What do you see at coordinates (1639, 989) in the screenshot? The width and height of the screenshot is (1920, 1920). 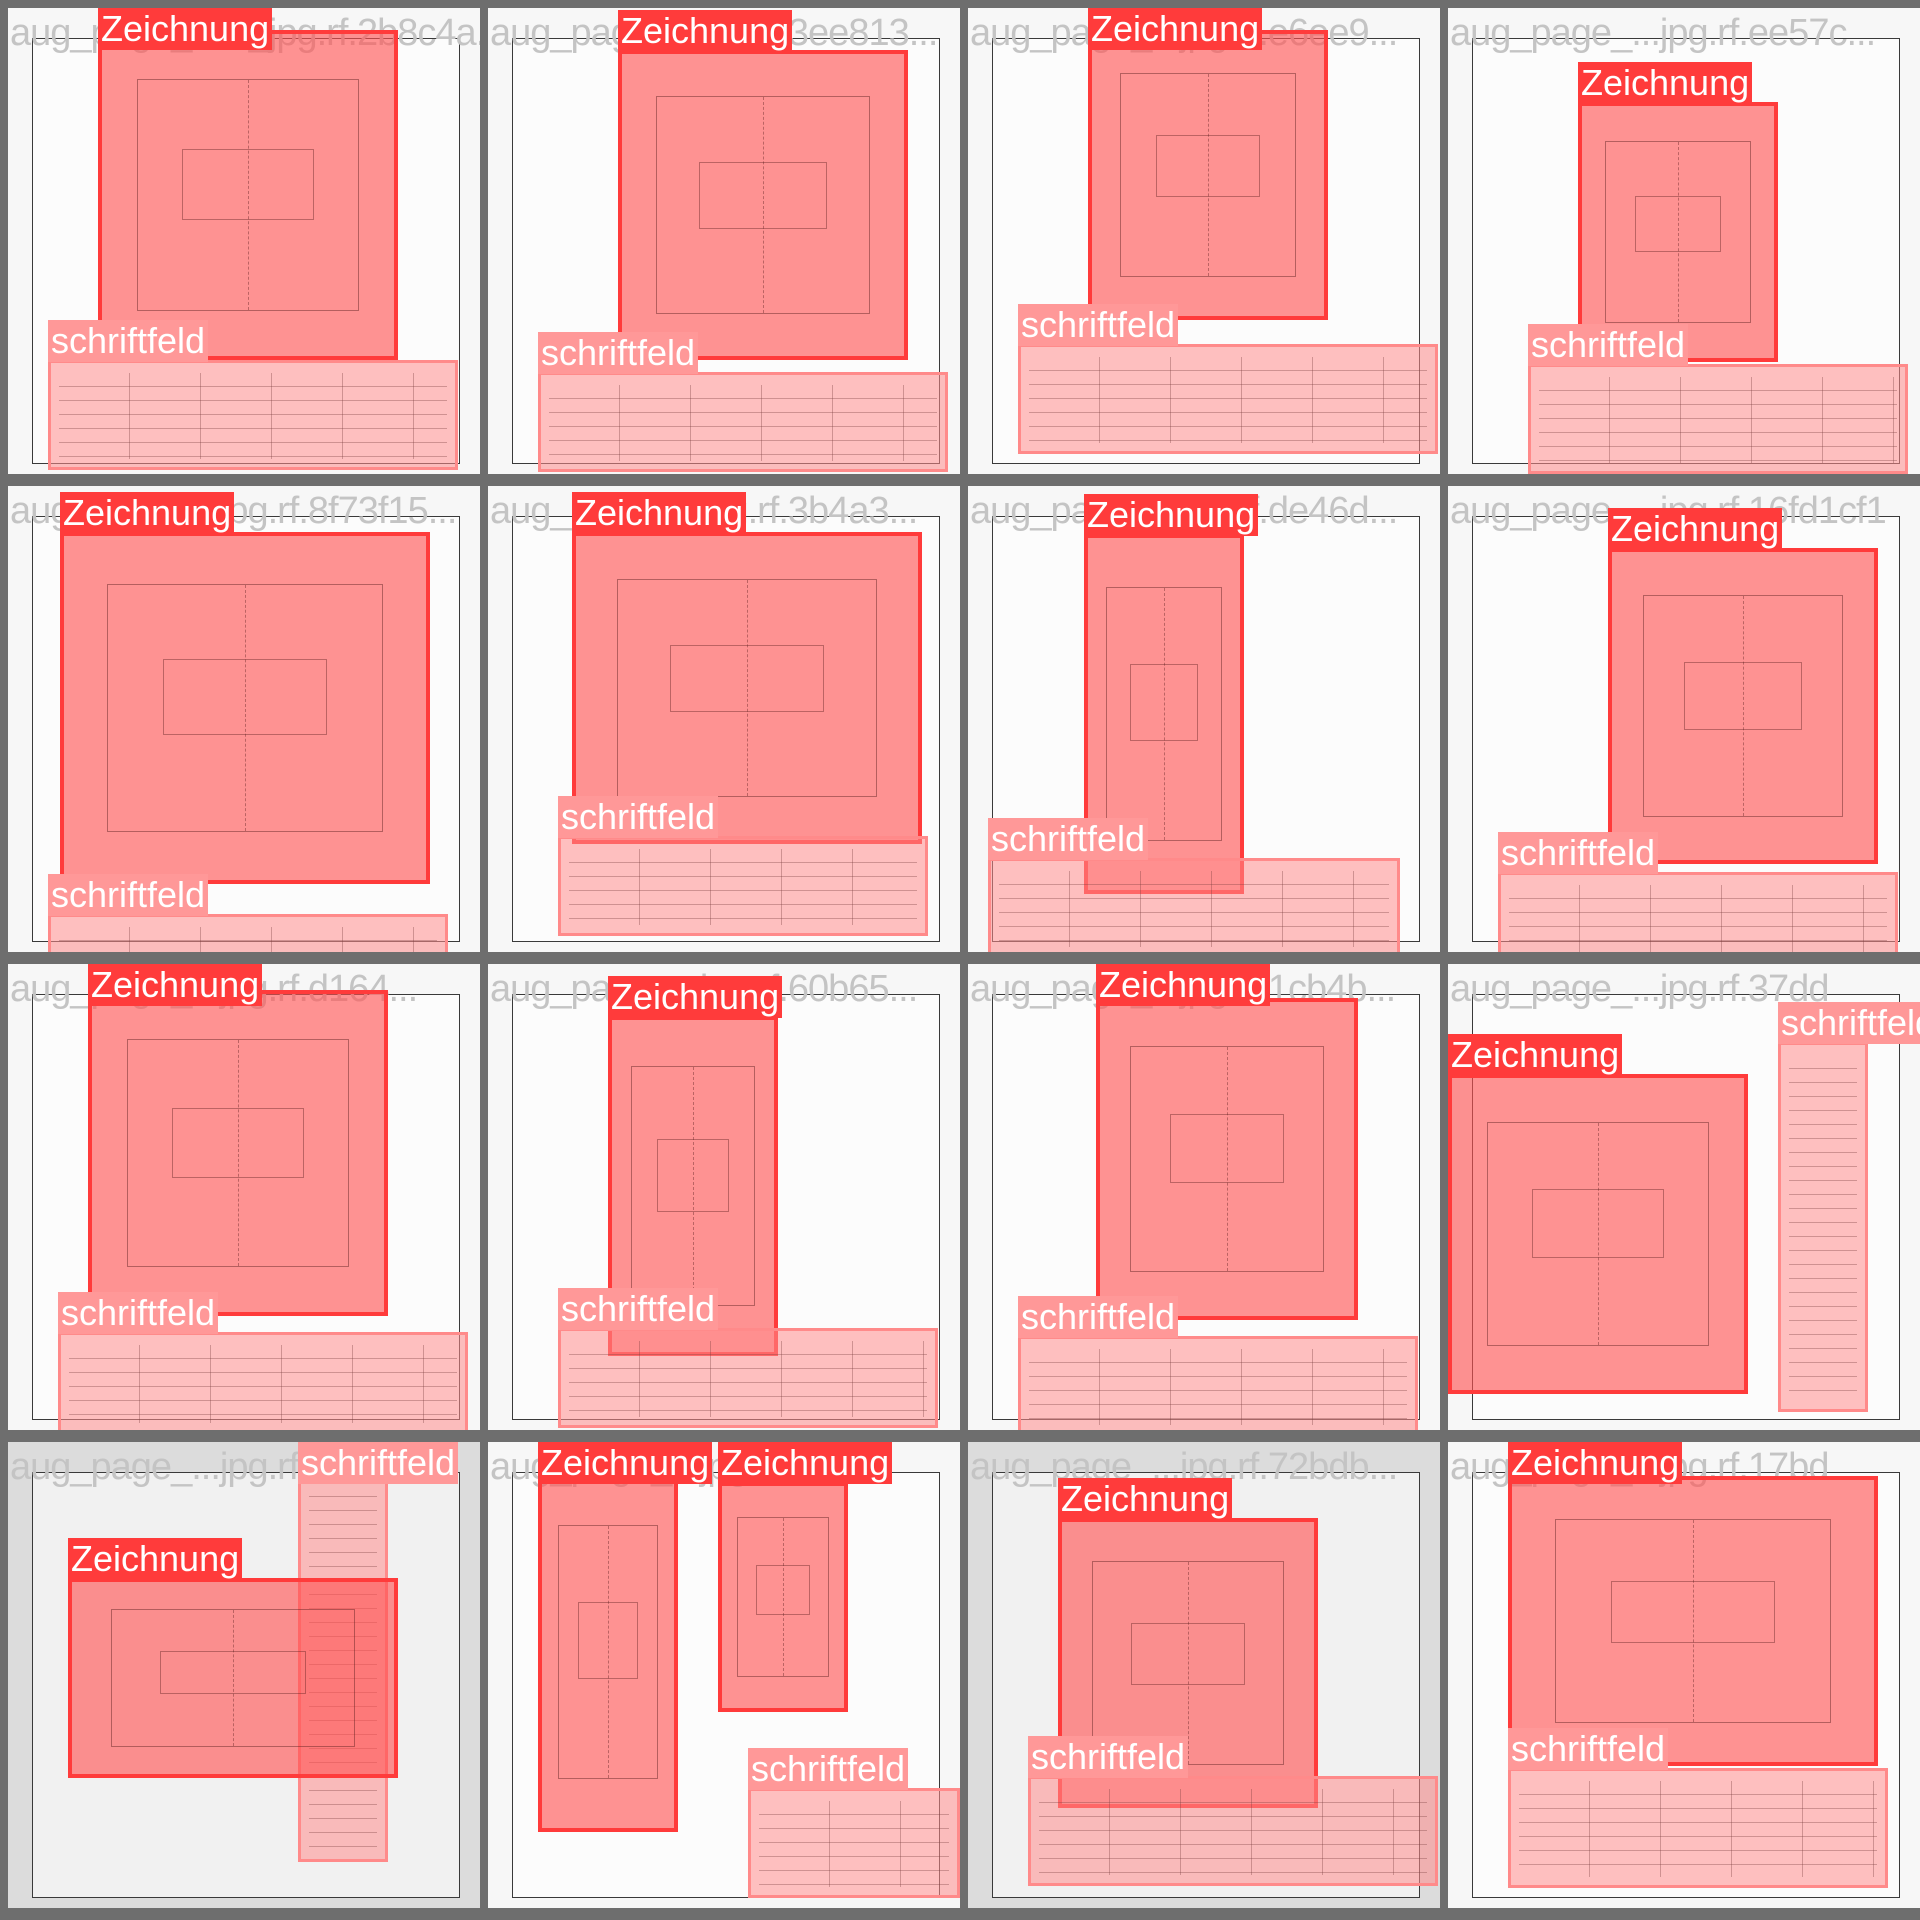 I see `filename-text: aug_page_...jpg.rf.37dd` at bounding box center [1639, 989].